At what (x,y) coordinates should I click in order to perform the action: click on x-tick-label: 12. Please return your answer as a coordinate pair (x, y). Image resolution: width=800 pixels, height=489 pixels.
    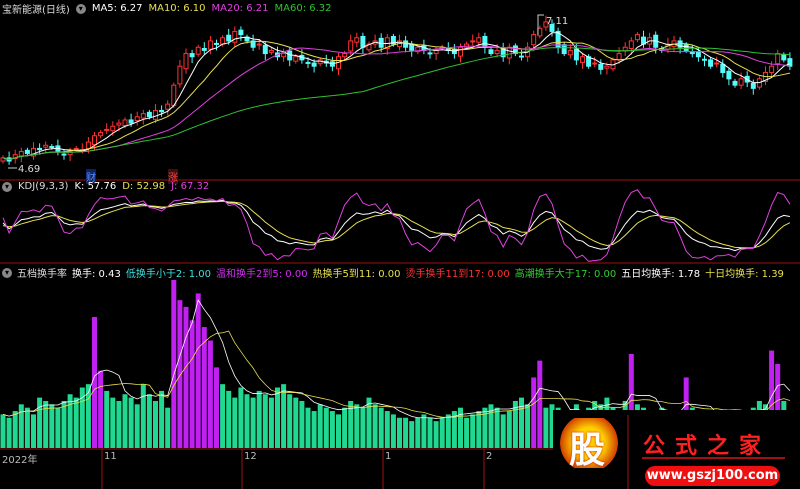
    Looking at the image, I should click on (250, 456).